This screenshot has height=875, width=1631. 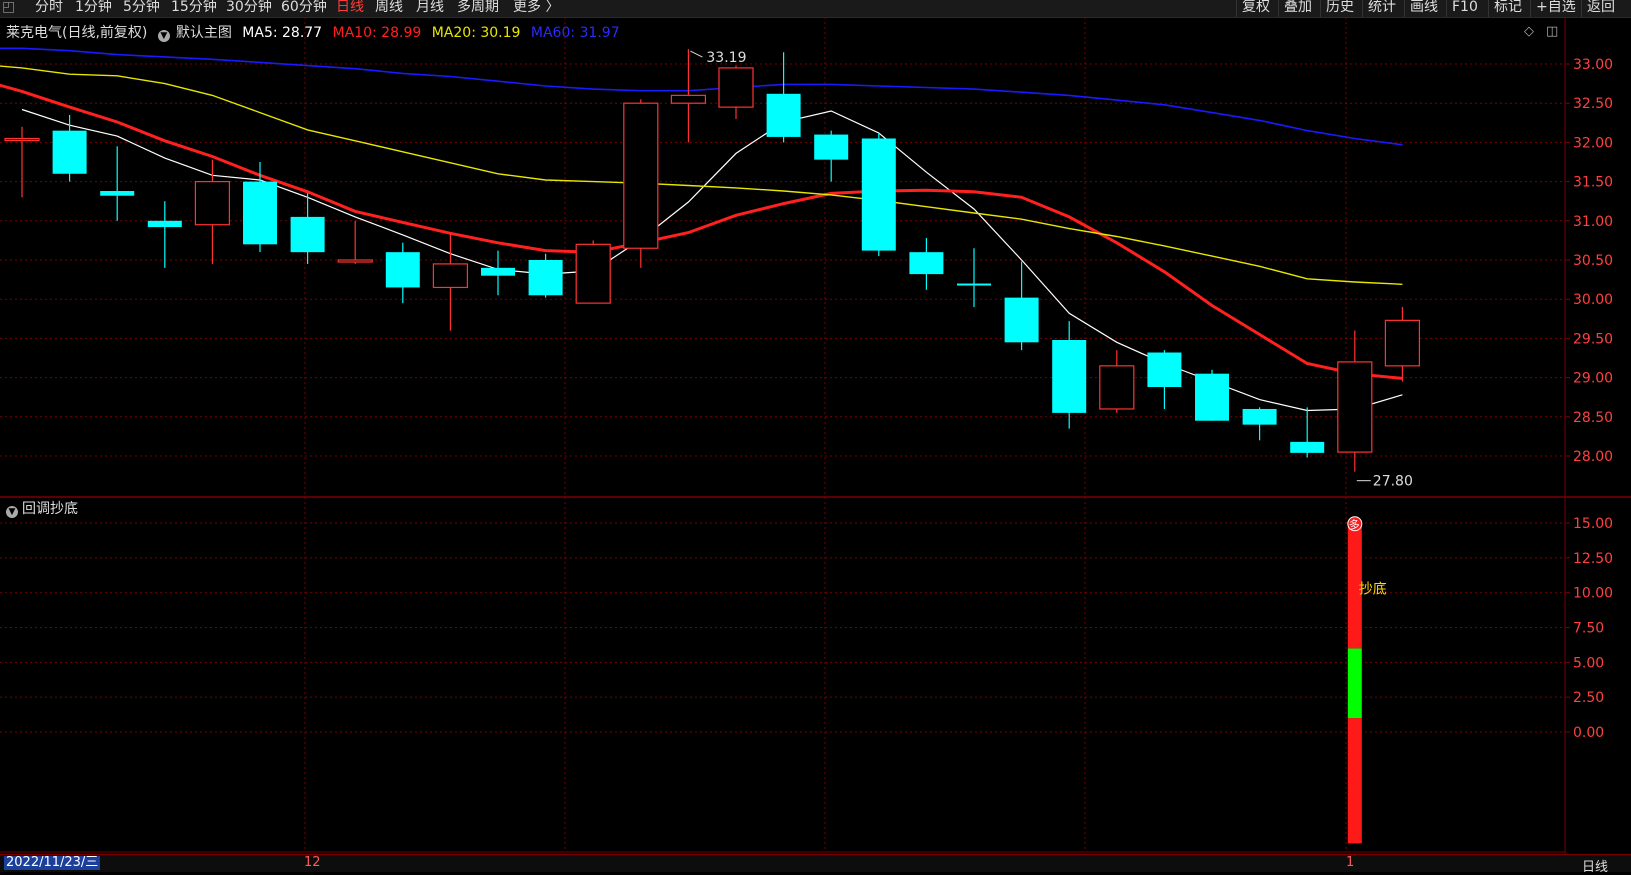 What do you see at coordinates (1350, 862) in the screenshot?
I see `month-tick-1: 1` at bounding box center [1350, 862].